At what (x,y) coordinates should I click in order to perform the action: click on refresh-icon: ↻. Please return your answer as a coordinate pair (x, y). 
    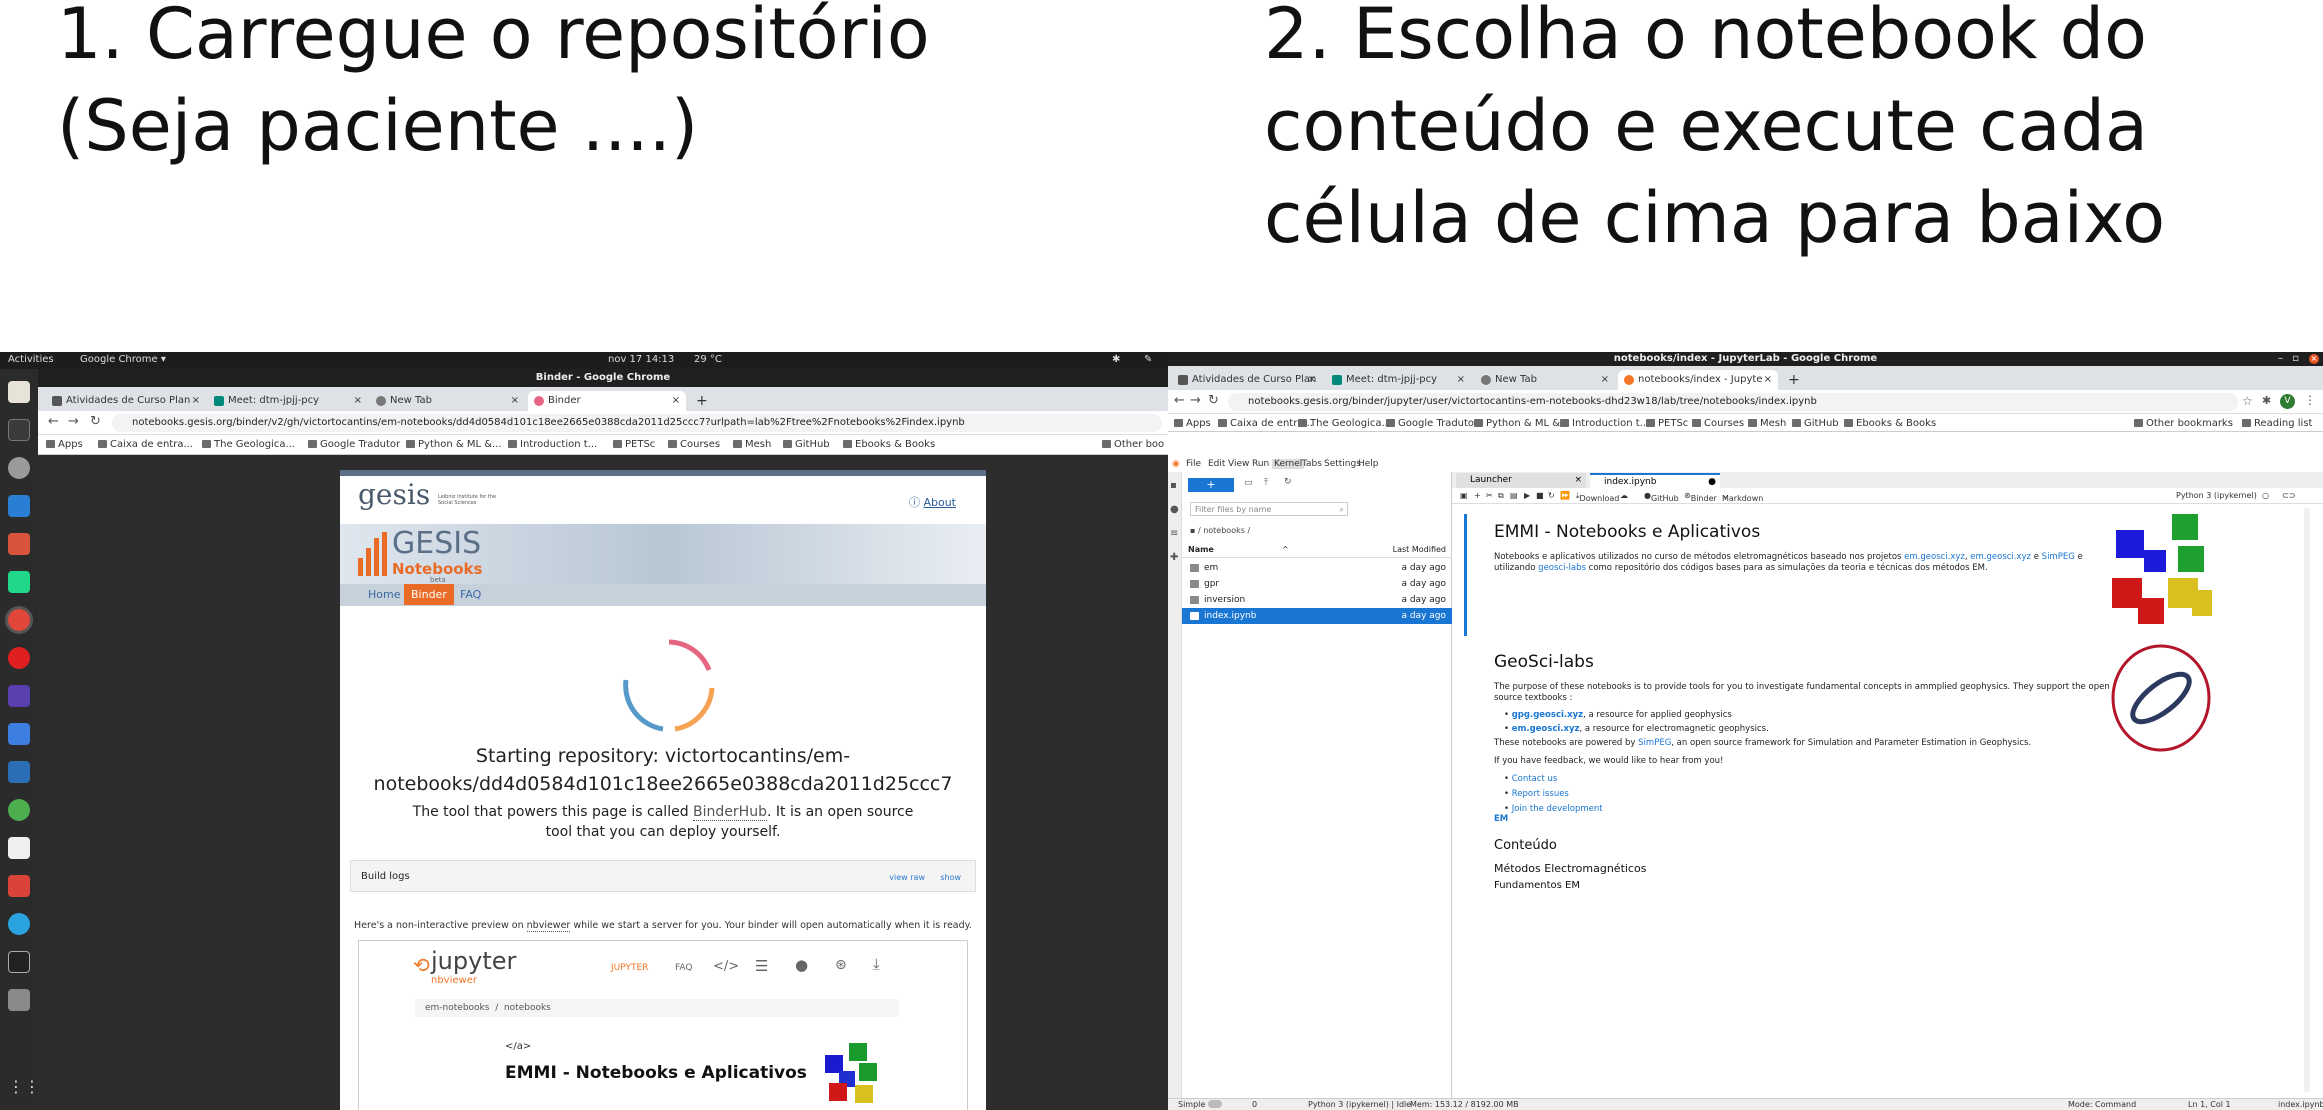
    Looking at the image, I should click on (1288, 482).